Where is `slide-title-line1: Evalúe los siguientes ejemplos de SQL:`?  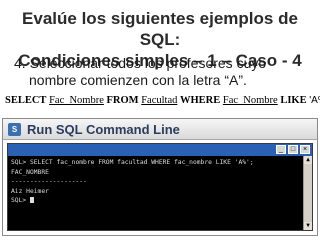
slide-title-line1: Evalúe los siguientes ejemplos de SQL: is located at coordinates (160, 29).